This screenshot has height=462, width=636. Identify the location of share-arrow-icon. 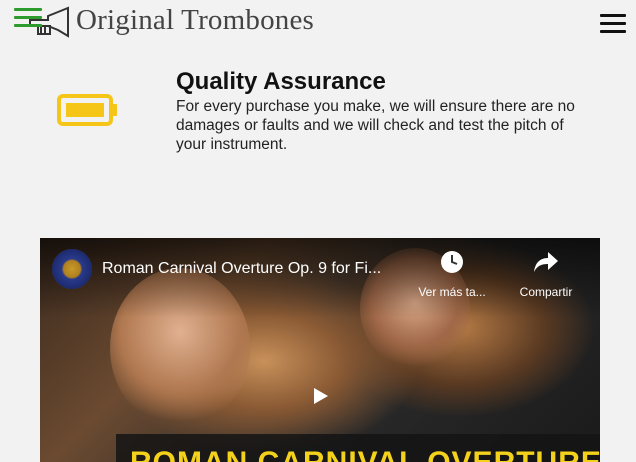
(546, 263).